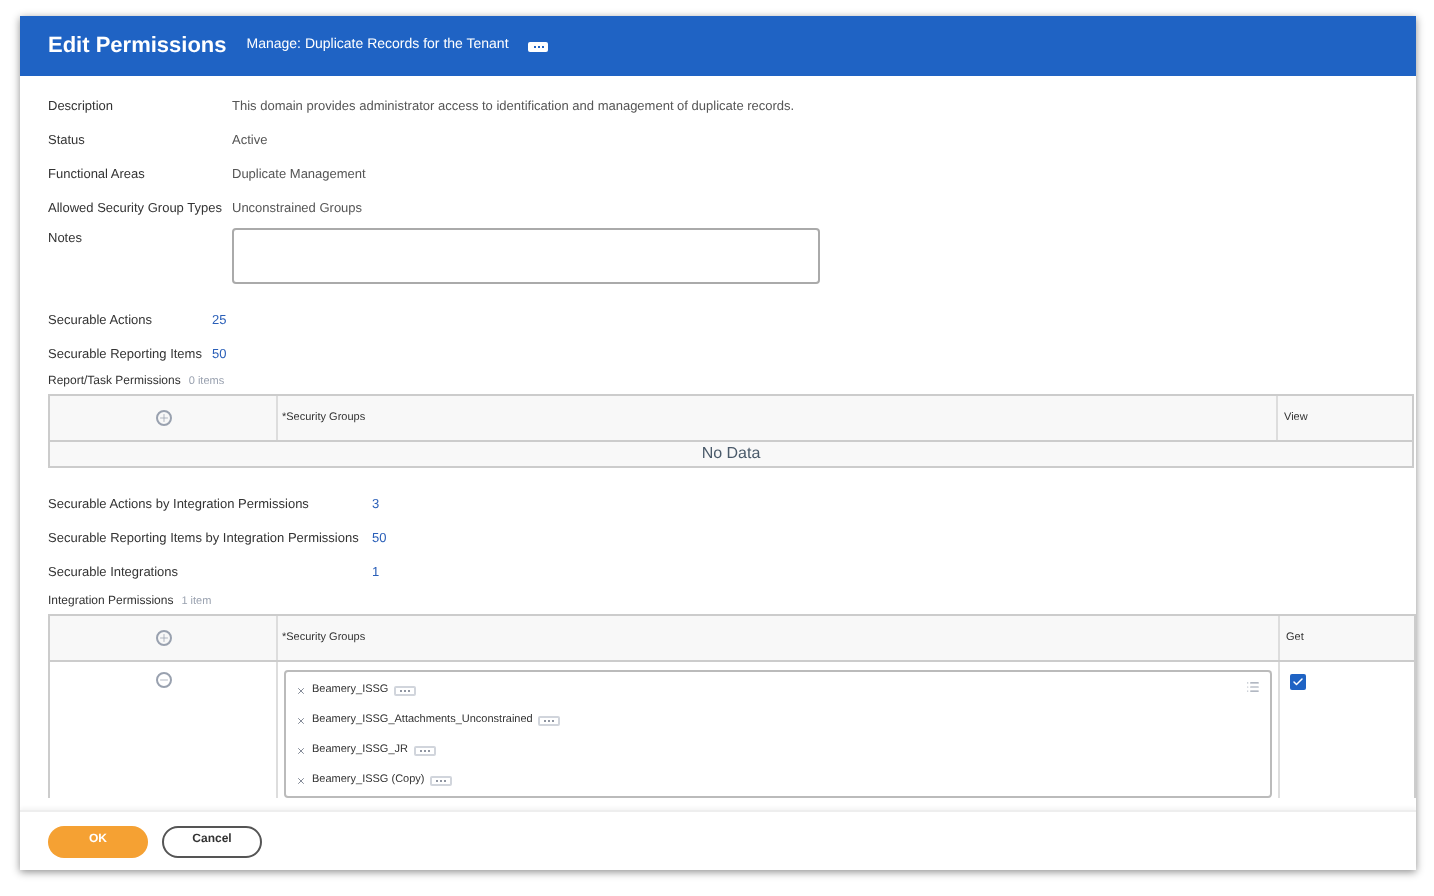 This screenshot has height=896, width=1434. What do you see at coordinates (731, 454) in the screenshot?
I see `empty-message: No Data` at bounding box center [731, 454].